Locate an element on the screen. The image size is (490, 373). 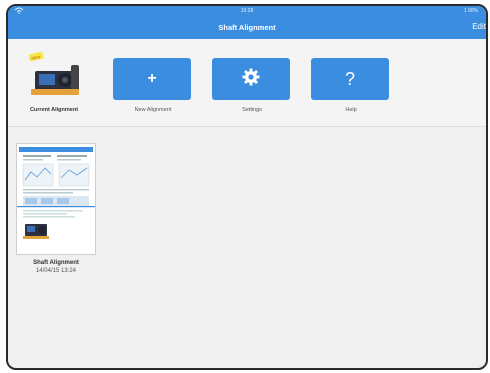
document-date: 14/04/15 13:24 is located at coordinates (56, 271).